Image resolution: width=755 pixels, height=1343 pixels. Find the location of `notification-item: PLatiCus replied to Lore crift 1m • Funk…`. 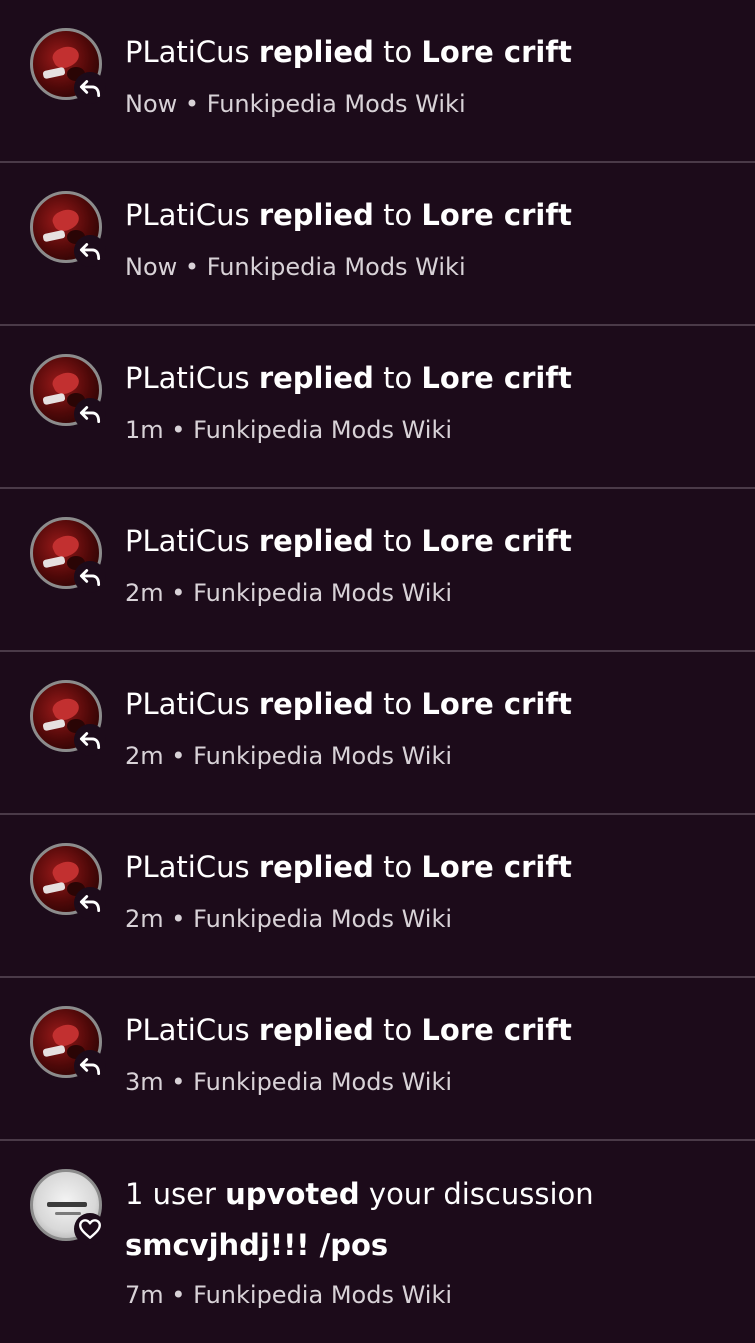

notification-item: PLatiCus replied to Lore crift 1m • Funk… is located at coordinates (377, 407).